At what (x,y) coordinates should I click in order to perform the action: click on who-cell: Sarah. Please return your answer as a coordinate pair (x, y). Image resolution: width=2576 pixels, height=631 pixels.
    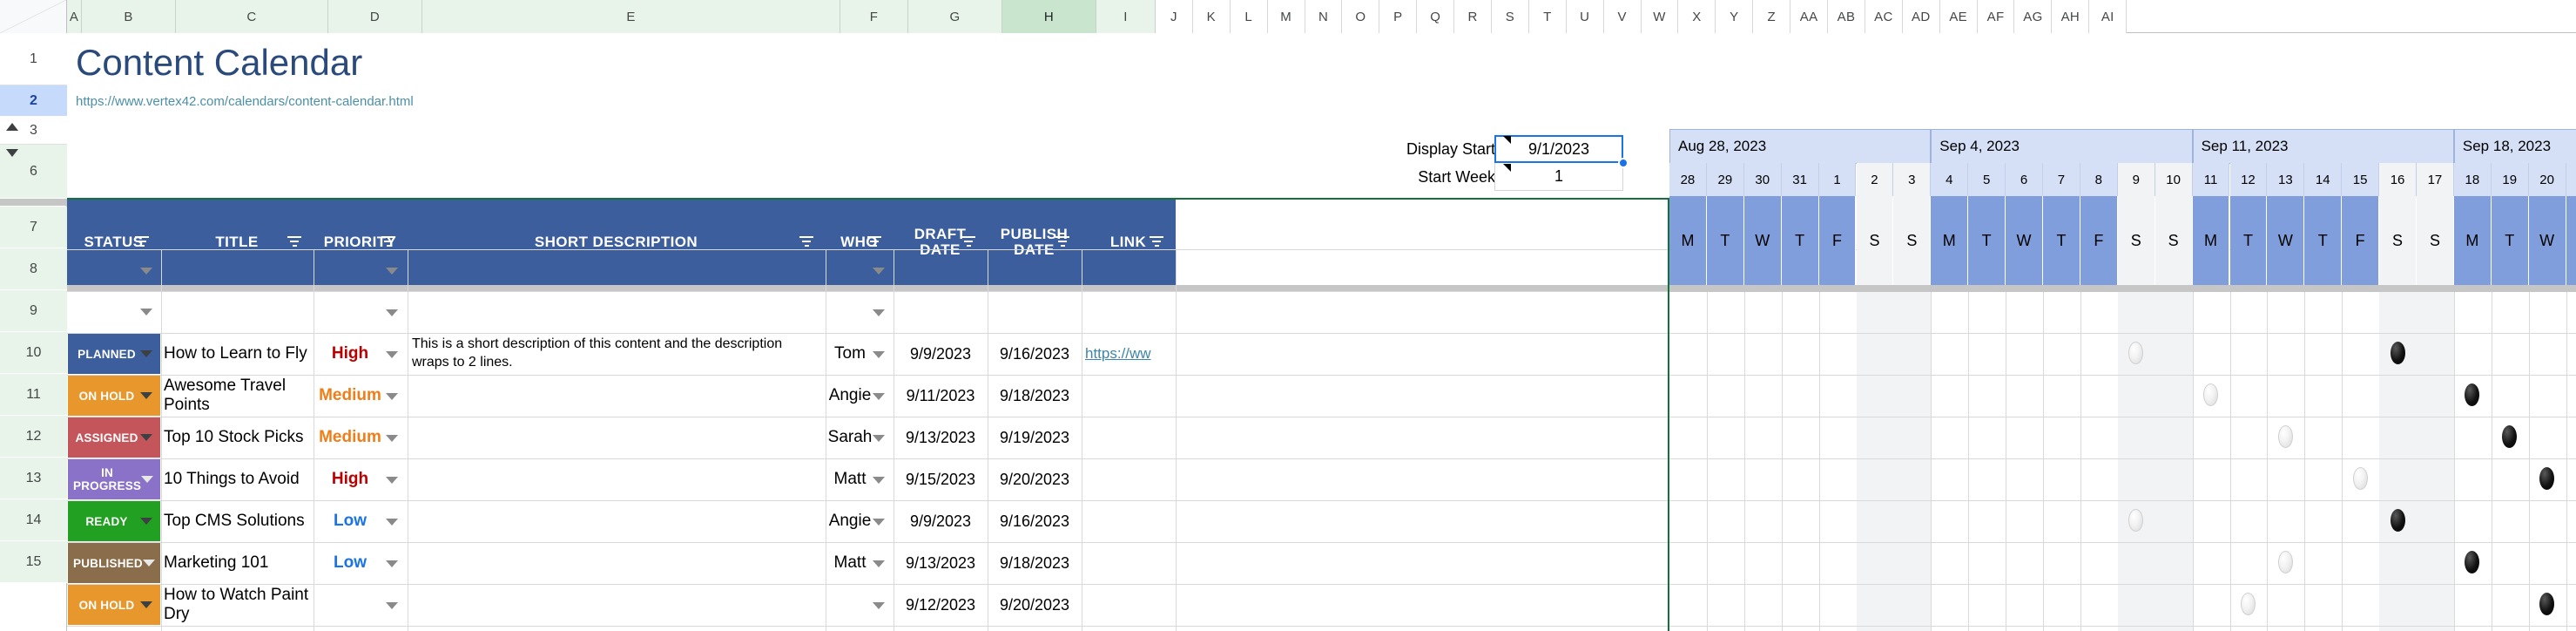
    Looking at the image, I should click on (850, 437).